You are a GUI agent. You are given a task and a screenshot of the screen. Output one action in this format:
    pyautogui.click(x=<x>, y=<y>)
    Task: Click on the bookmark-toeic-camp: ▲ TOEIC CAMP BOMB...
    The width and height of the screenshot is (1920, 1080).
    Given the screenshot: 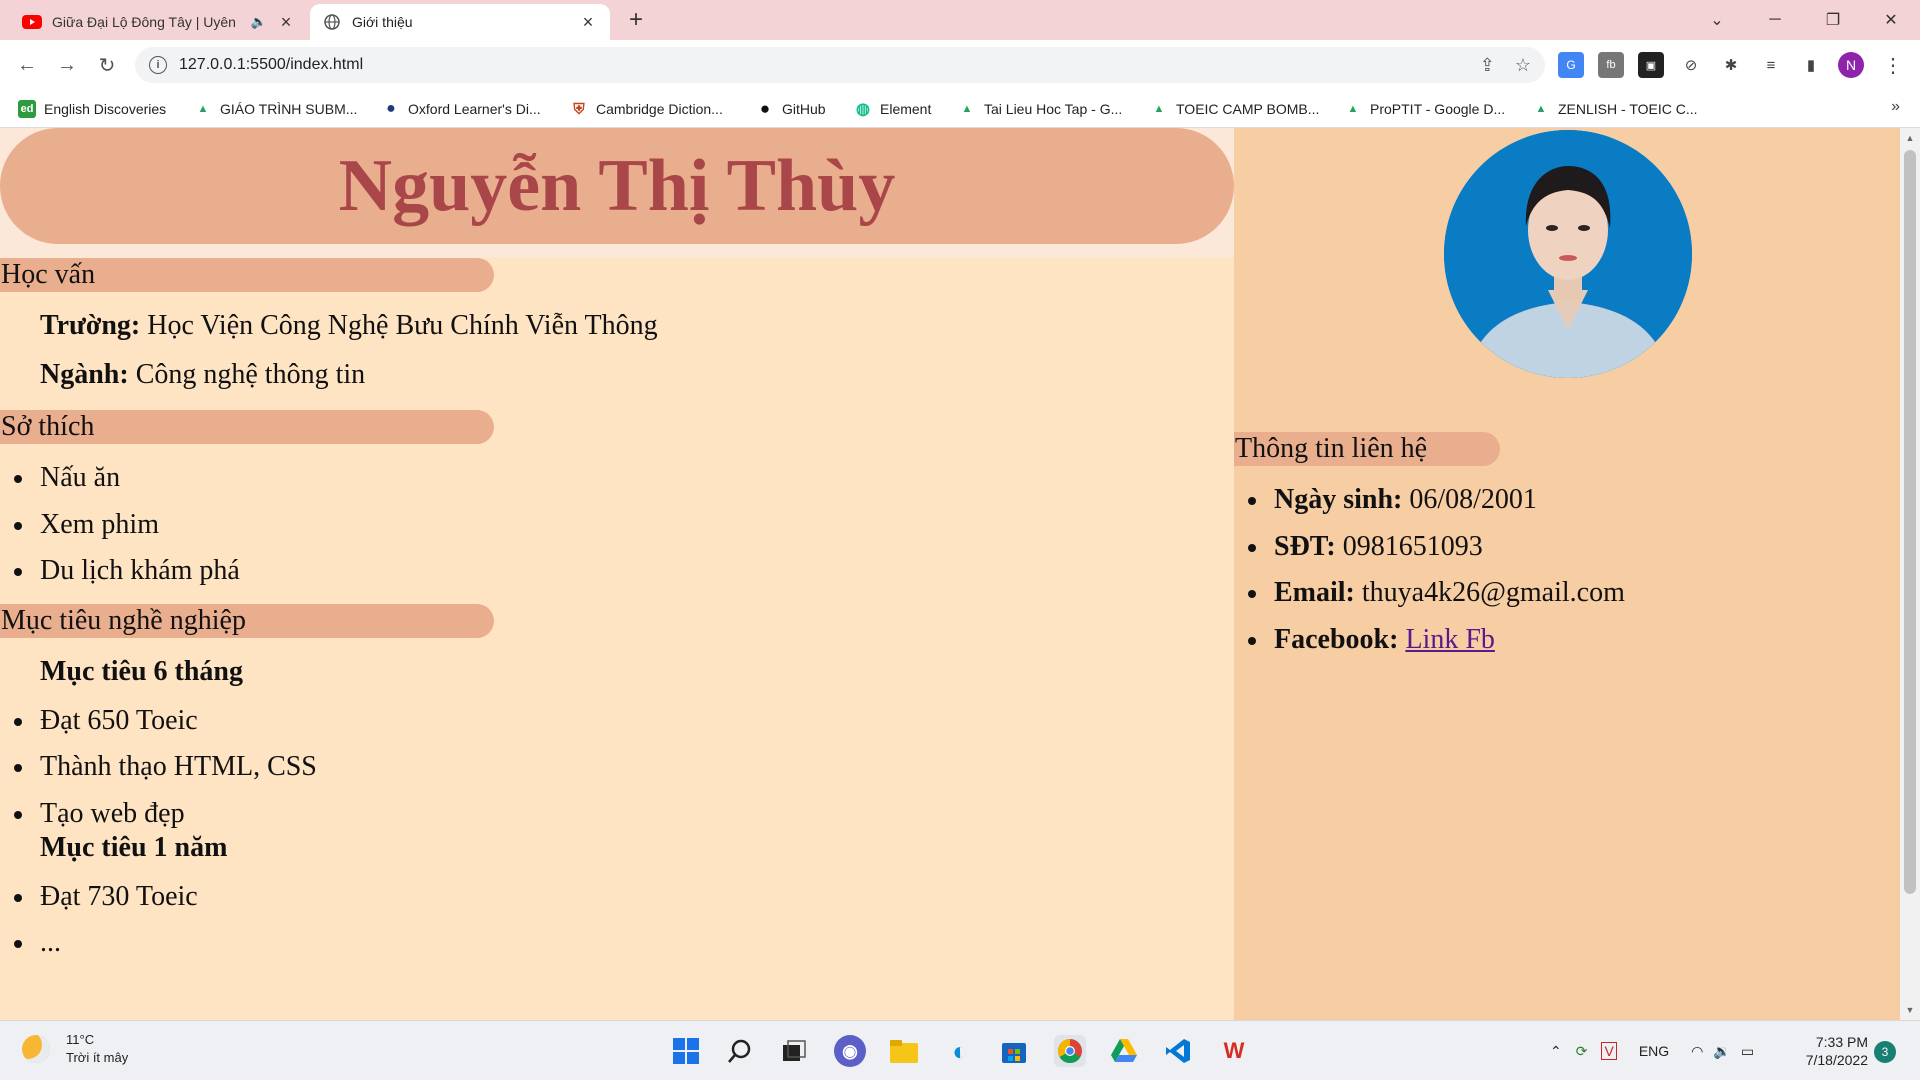 What is the action you would take?
    pyautogui.click(x=1235, y=109)
    